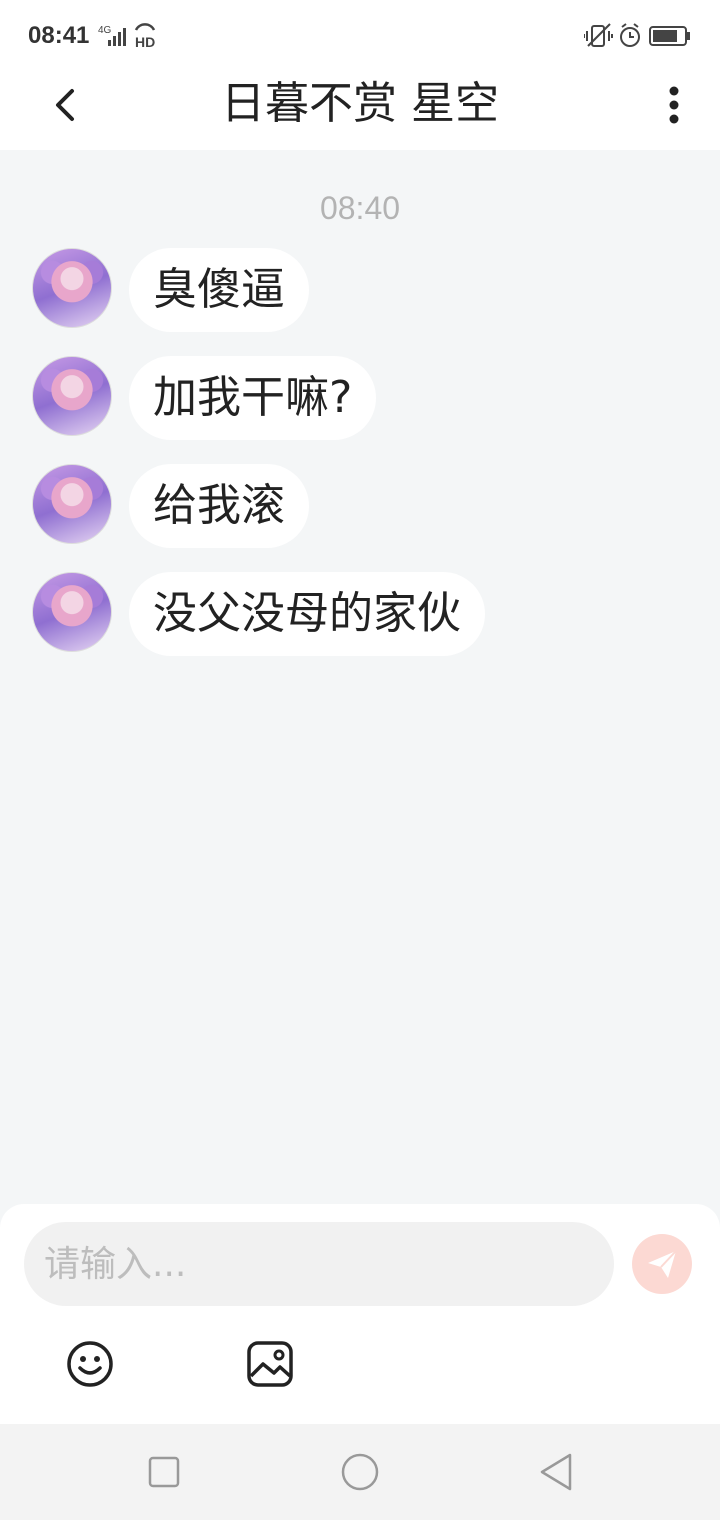 Image resolution: width=720 pixels, height=1520 pixels. What do you see at coordinates (307, 614) in the screenshot?
I see `message-bubble: 没父没母的家伙` at bounding box center [307, 614].